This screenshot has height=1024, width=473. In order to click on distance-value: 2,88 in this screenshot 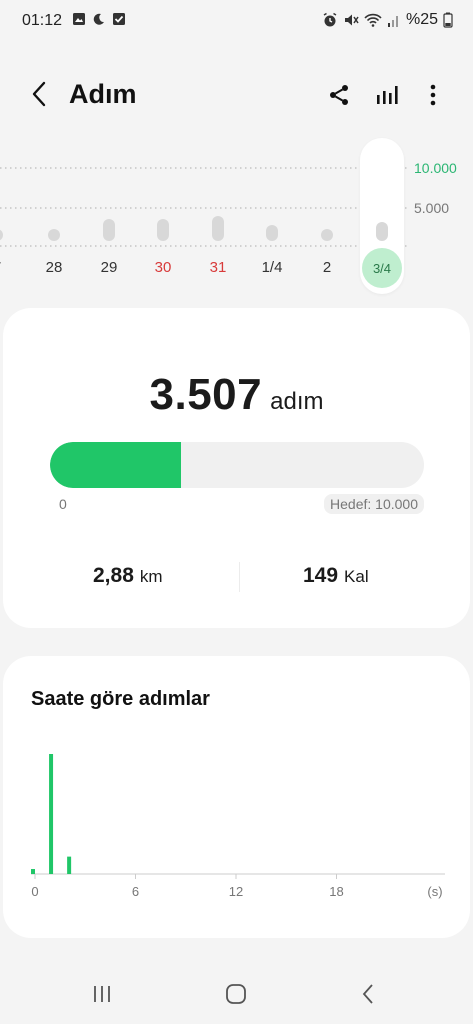, I will do `click(113, 575)`.